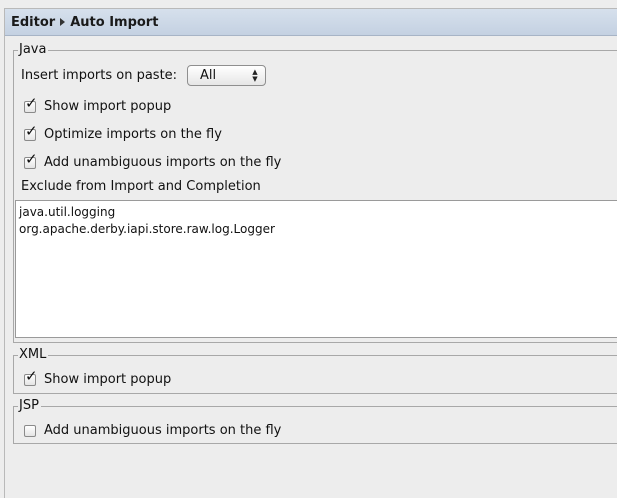  Describe the element at coordinates (141, 186) in the screenshot. I see `exclude-label: Exclude from Import and Completion` at that location.